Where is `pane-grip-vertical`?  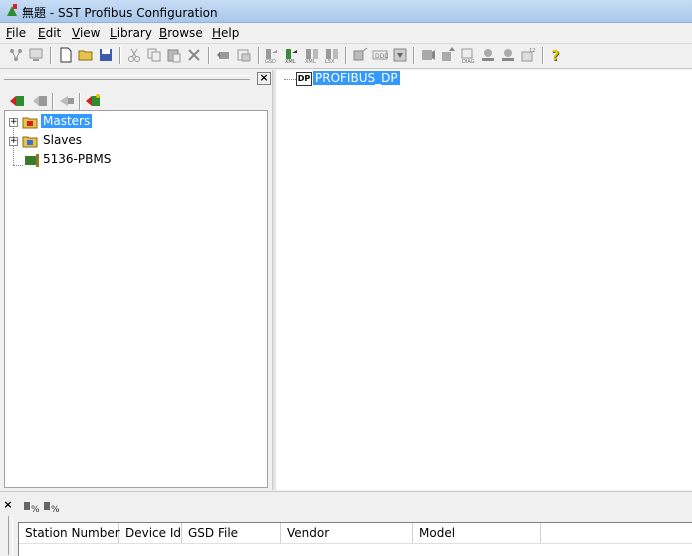 pane-grip-vertical is located at coordinates (10, 535).